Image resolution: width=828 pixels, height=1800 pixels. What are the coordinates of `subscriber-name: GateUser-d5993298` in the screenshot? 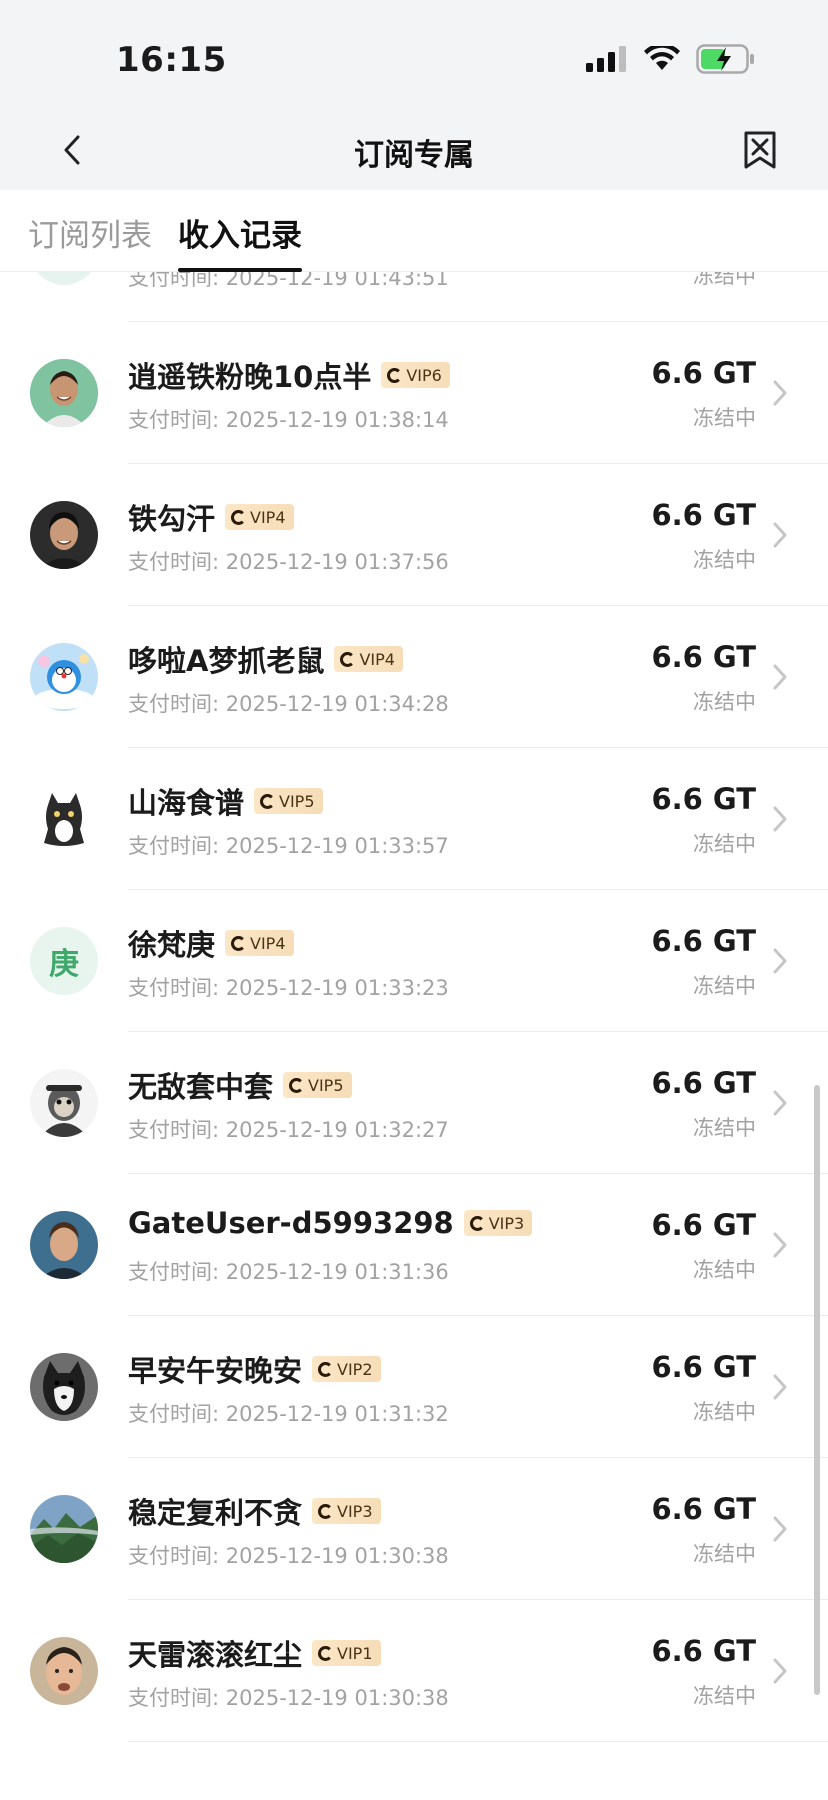 It's located at (291, 1223).